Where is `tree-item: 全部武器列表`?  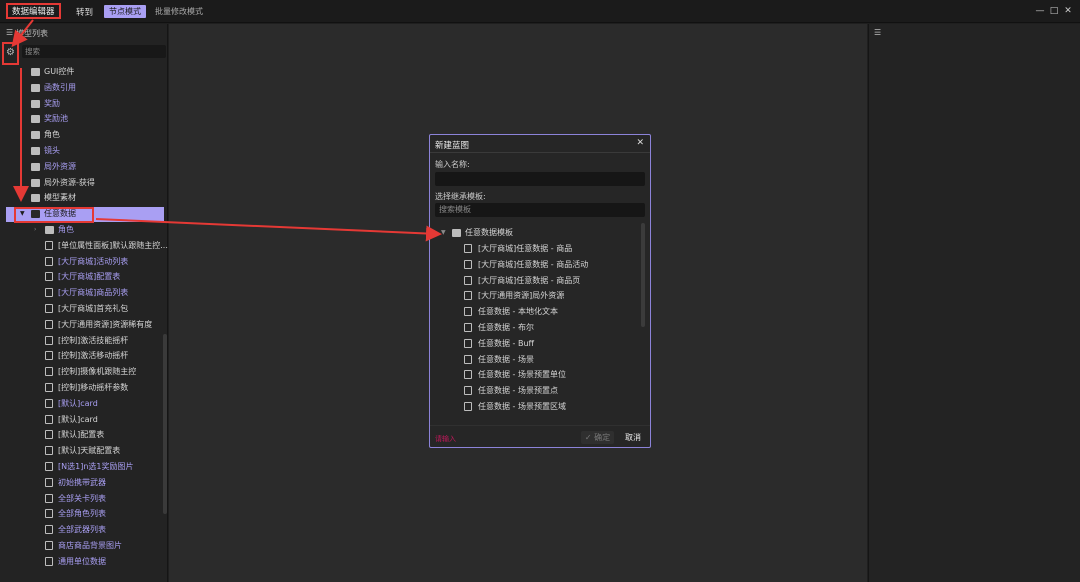 tree-item: 全部武器列表 is located at coordinates (81, 530).